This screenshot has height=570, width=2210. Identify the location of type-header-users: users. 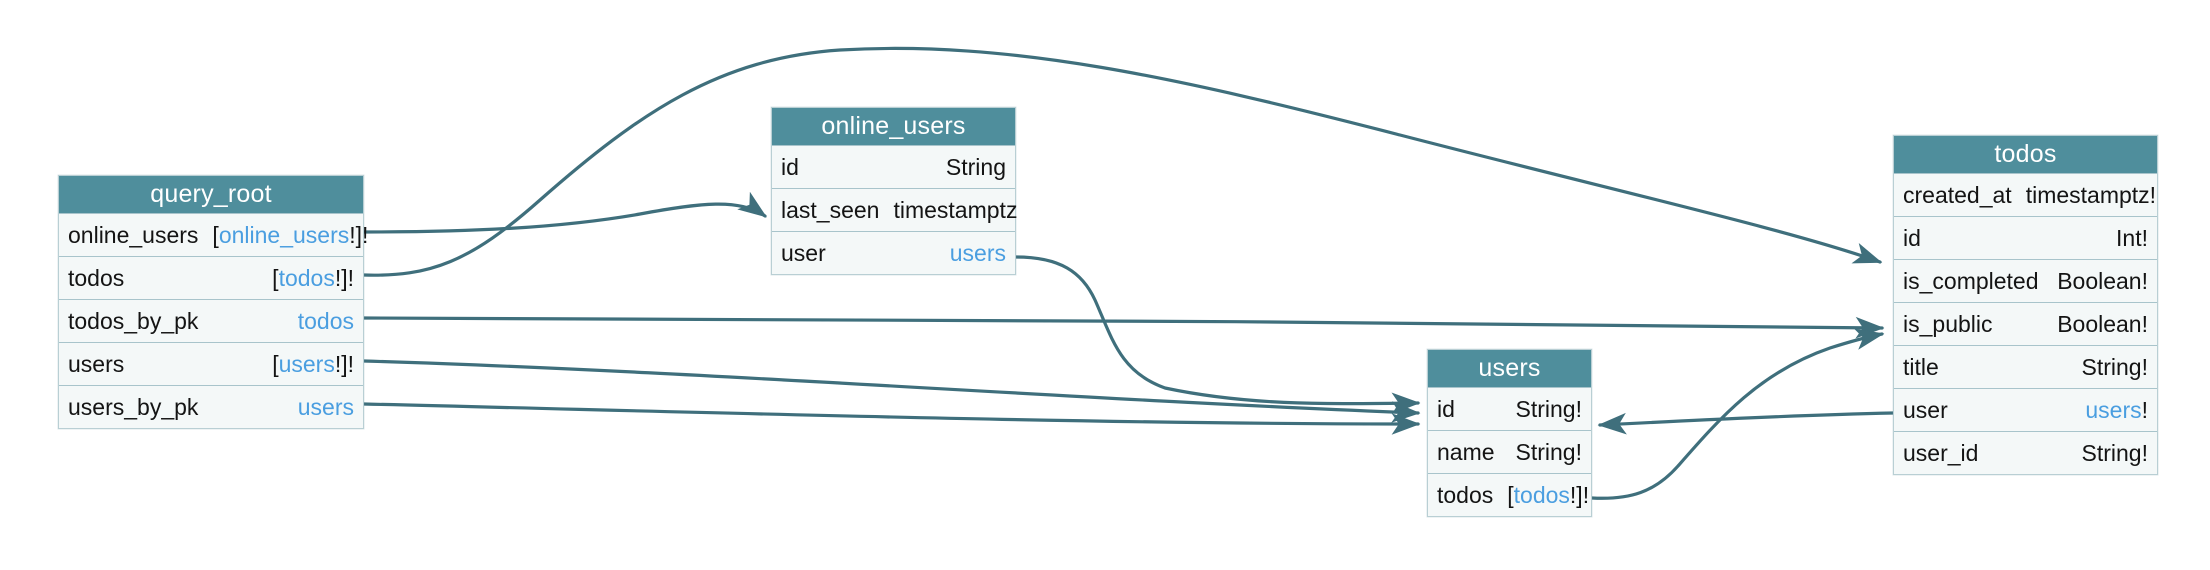
(1509, 368).